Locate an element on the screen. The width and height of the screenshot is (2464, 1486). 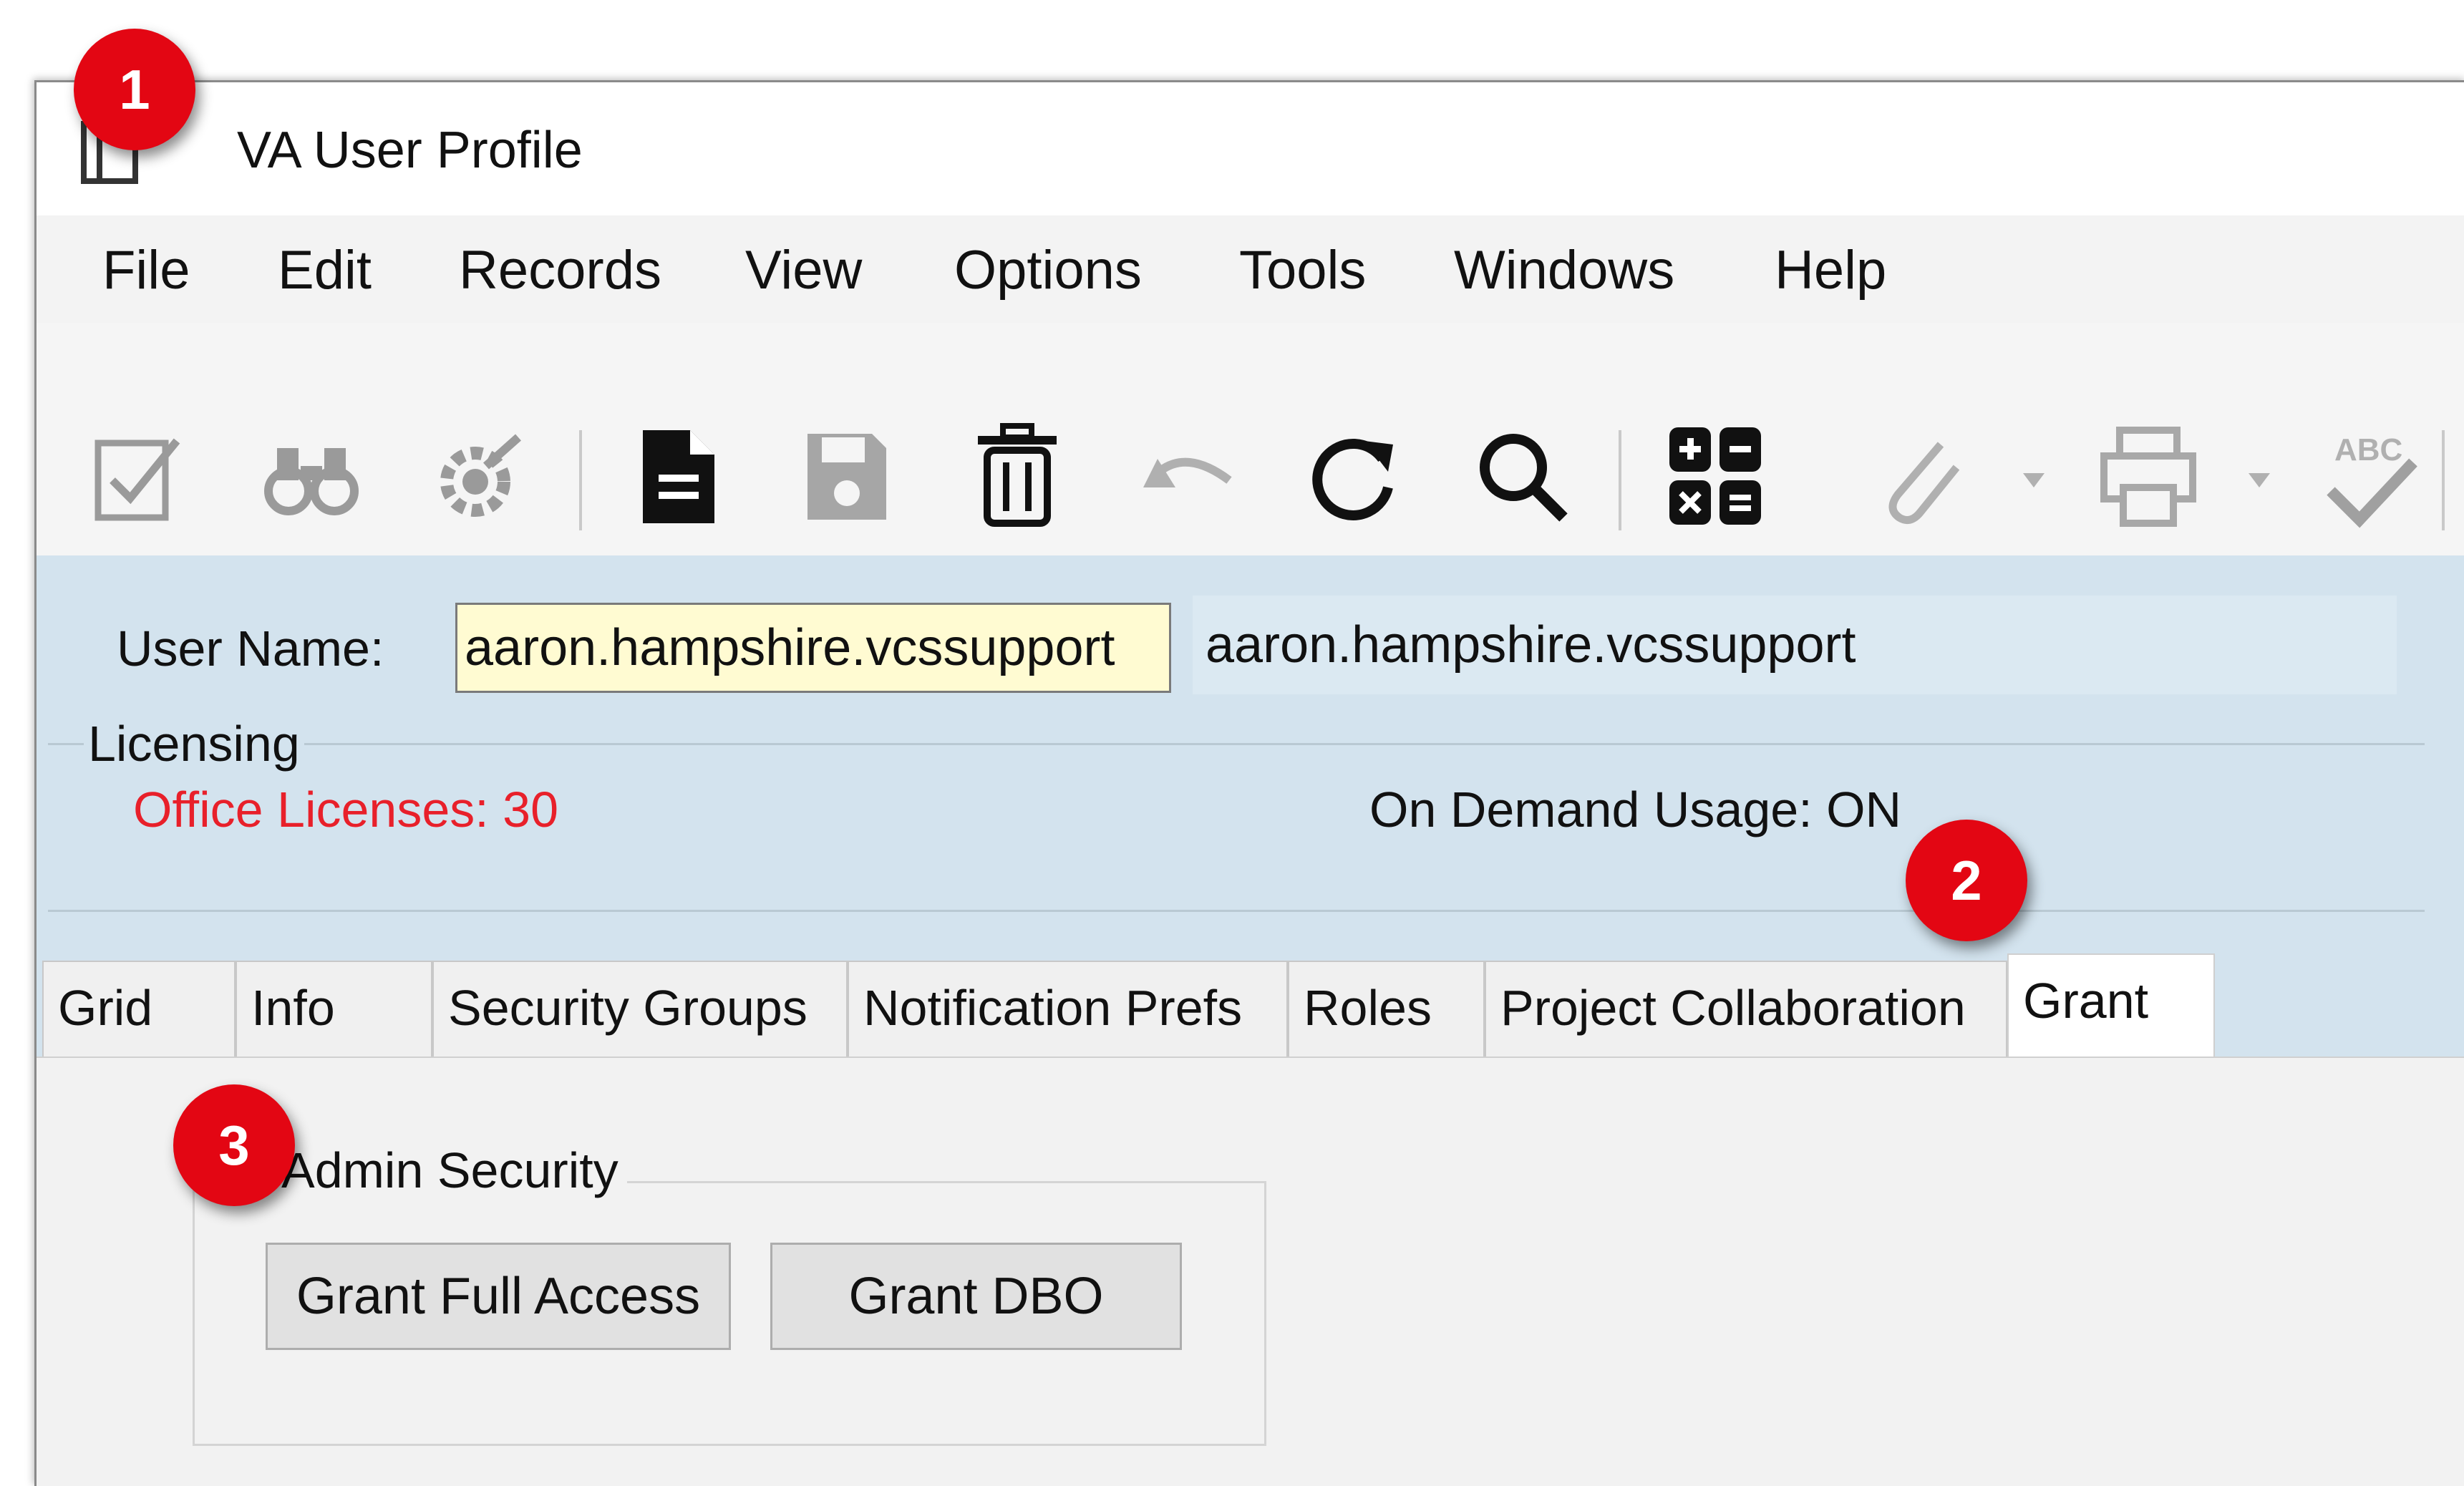
window-title: VA User Profile is located at coordinates (410, 150).